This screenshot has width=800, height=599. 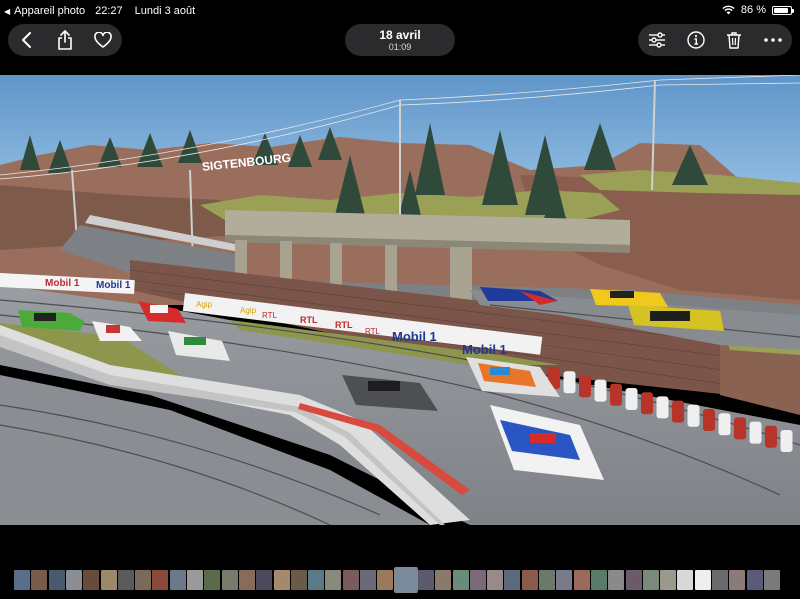 I want to click on info-button, so click(x=696, y=40).